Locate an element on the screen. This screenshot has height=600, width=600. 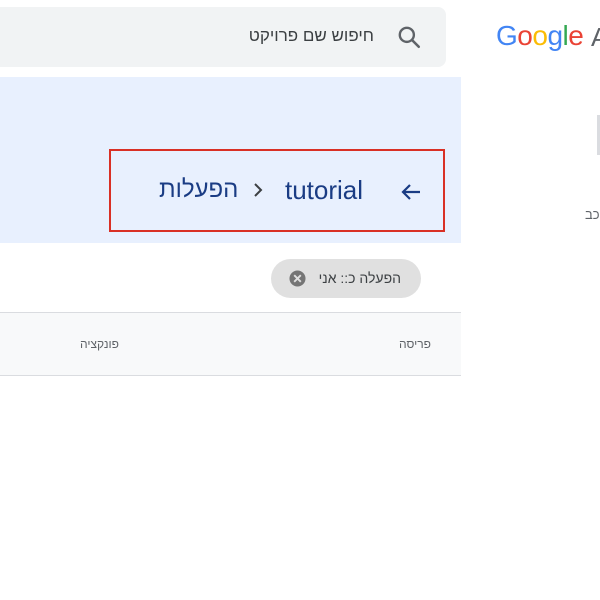
google-logo: Google is located at coordinates (540, 36).